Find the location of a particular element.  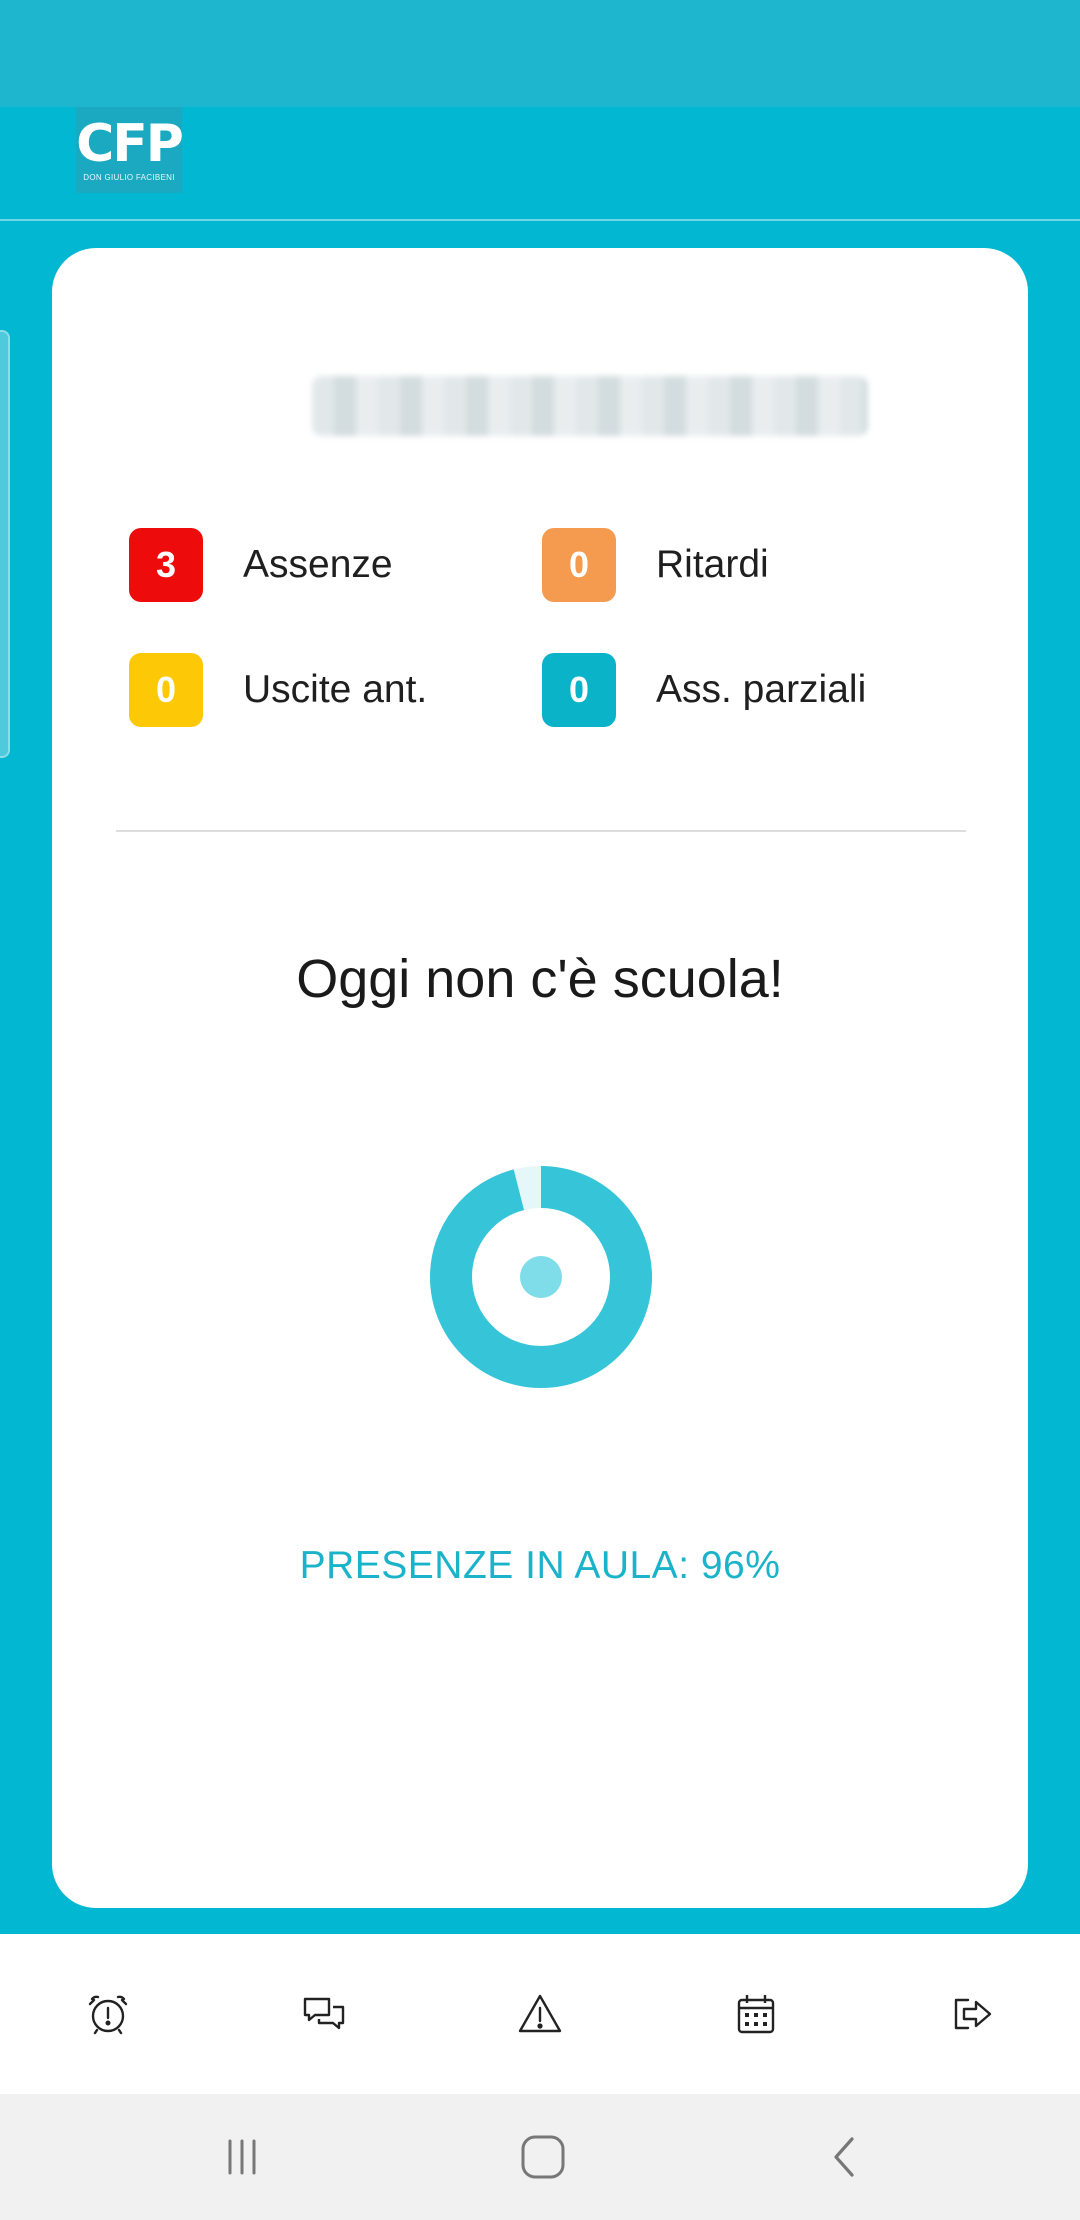

calendar-icon is located at coordinates (756, 2014).